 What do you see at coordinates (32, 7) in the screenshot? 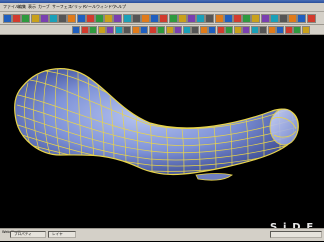
I see `menu-view: 表示` at bounding box center [32, 7].